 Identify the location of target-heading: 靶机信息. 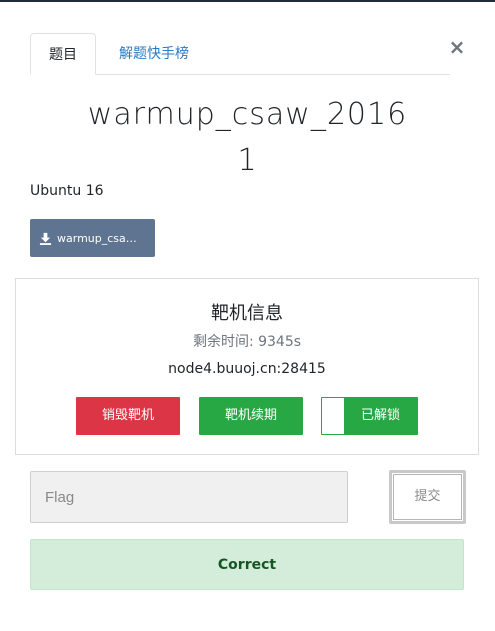
(247, 313).